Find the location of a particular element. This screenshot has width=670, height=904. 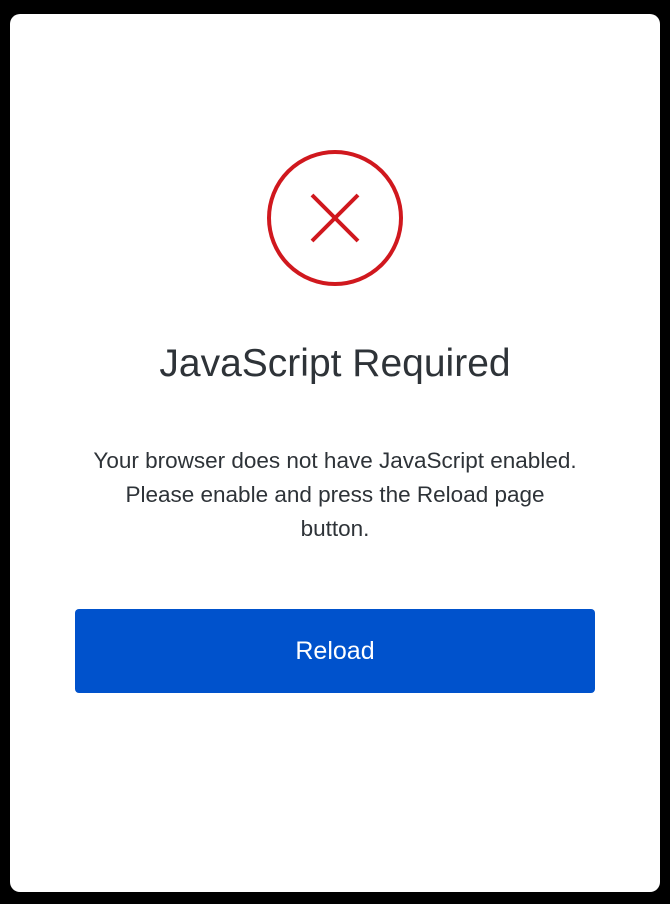

reload-button: Reload is located at coordinates (335, 651).